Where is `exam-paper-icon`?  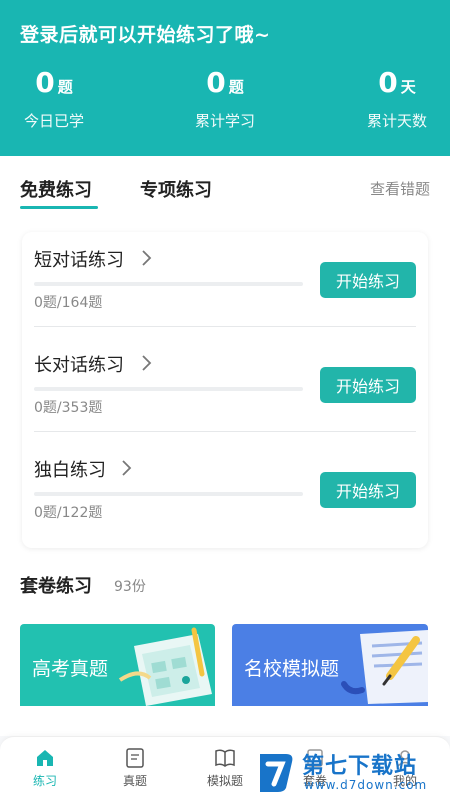
exam-paper-icon is located at coordinates (135, 758).